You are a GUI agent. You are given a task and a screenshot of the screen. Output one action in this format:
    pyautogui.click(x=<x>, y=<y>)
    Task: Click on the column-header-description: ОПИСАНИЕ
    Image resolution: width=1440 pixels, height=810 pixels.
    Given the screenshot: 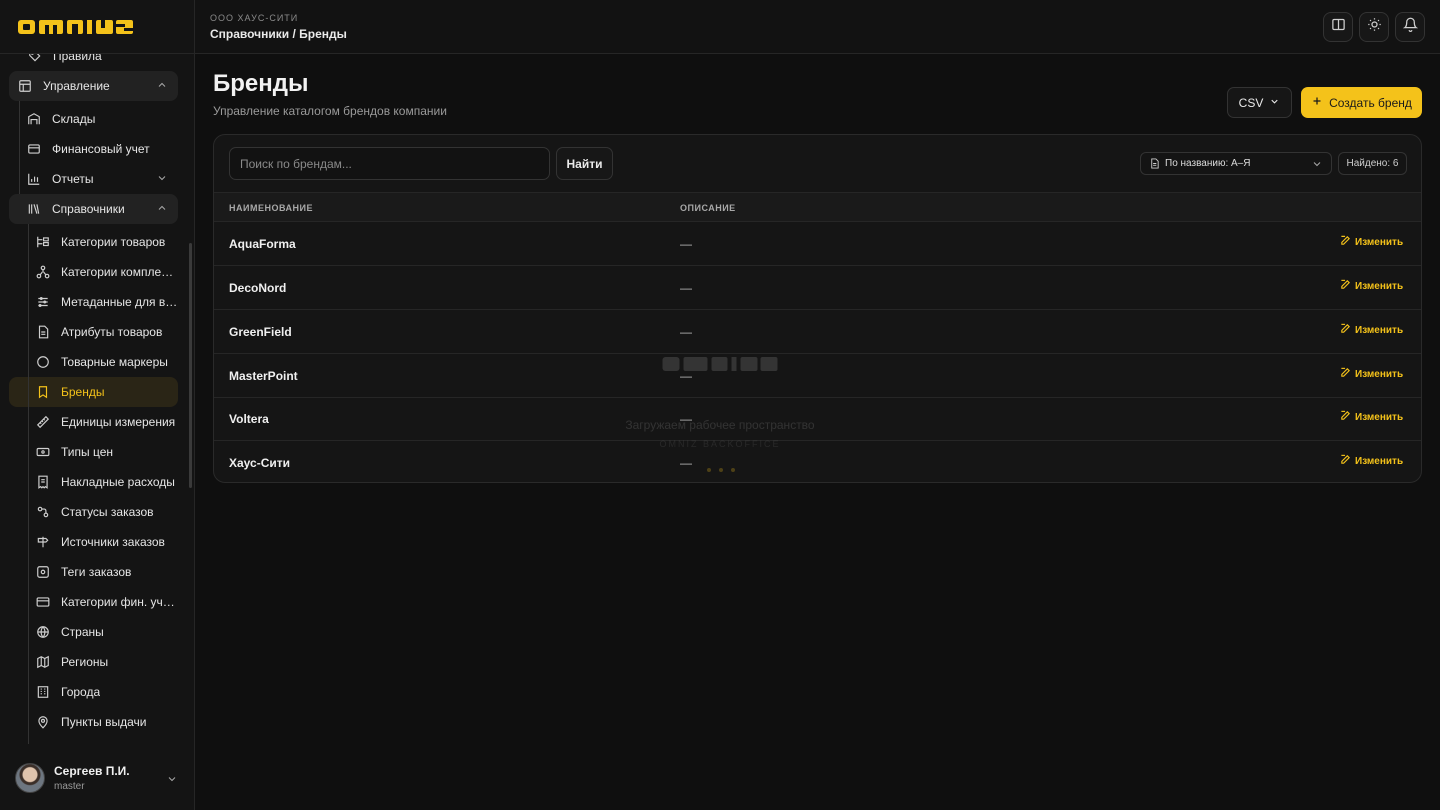 What is the action you would take?
    pyautogui.click(x=708, y=208)
    